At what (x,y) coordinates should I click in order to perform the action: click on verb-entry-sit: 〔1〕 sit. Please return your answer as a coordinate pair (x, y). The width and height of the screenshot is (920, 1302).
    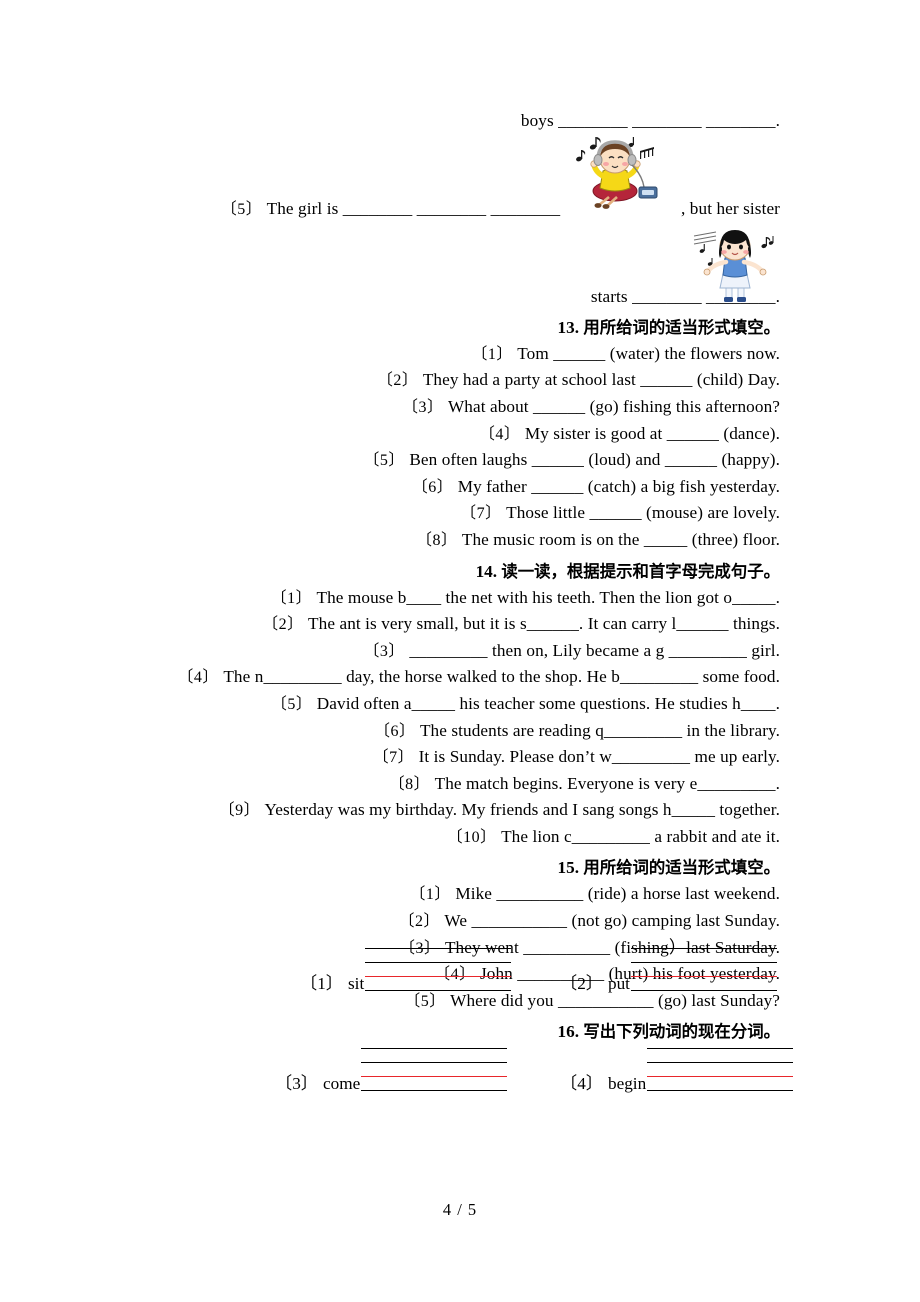
    Looking at the image, I should click on (406, 970).